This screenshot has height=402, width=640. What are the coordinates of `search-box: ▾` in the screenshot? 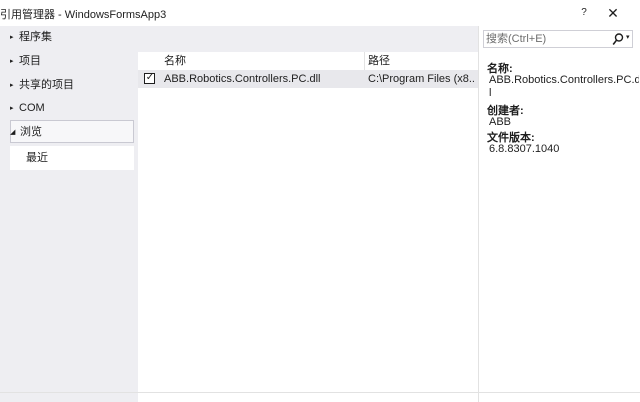 It's located at (558, 39).